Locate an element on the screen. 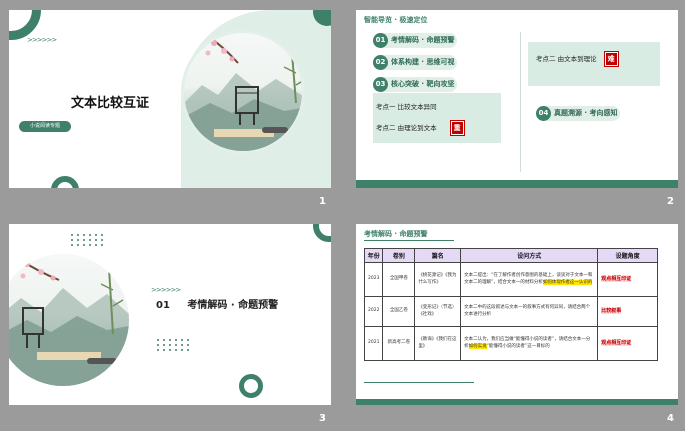  slide-number-1: 1 is located at coordinates (322, 201).